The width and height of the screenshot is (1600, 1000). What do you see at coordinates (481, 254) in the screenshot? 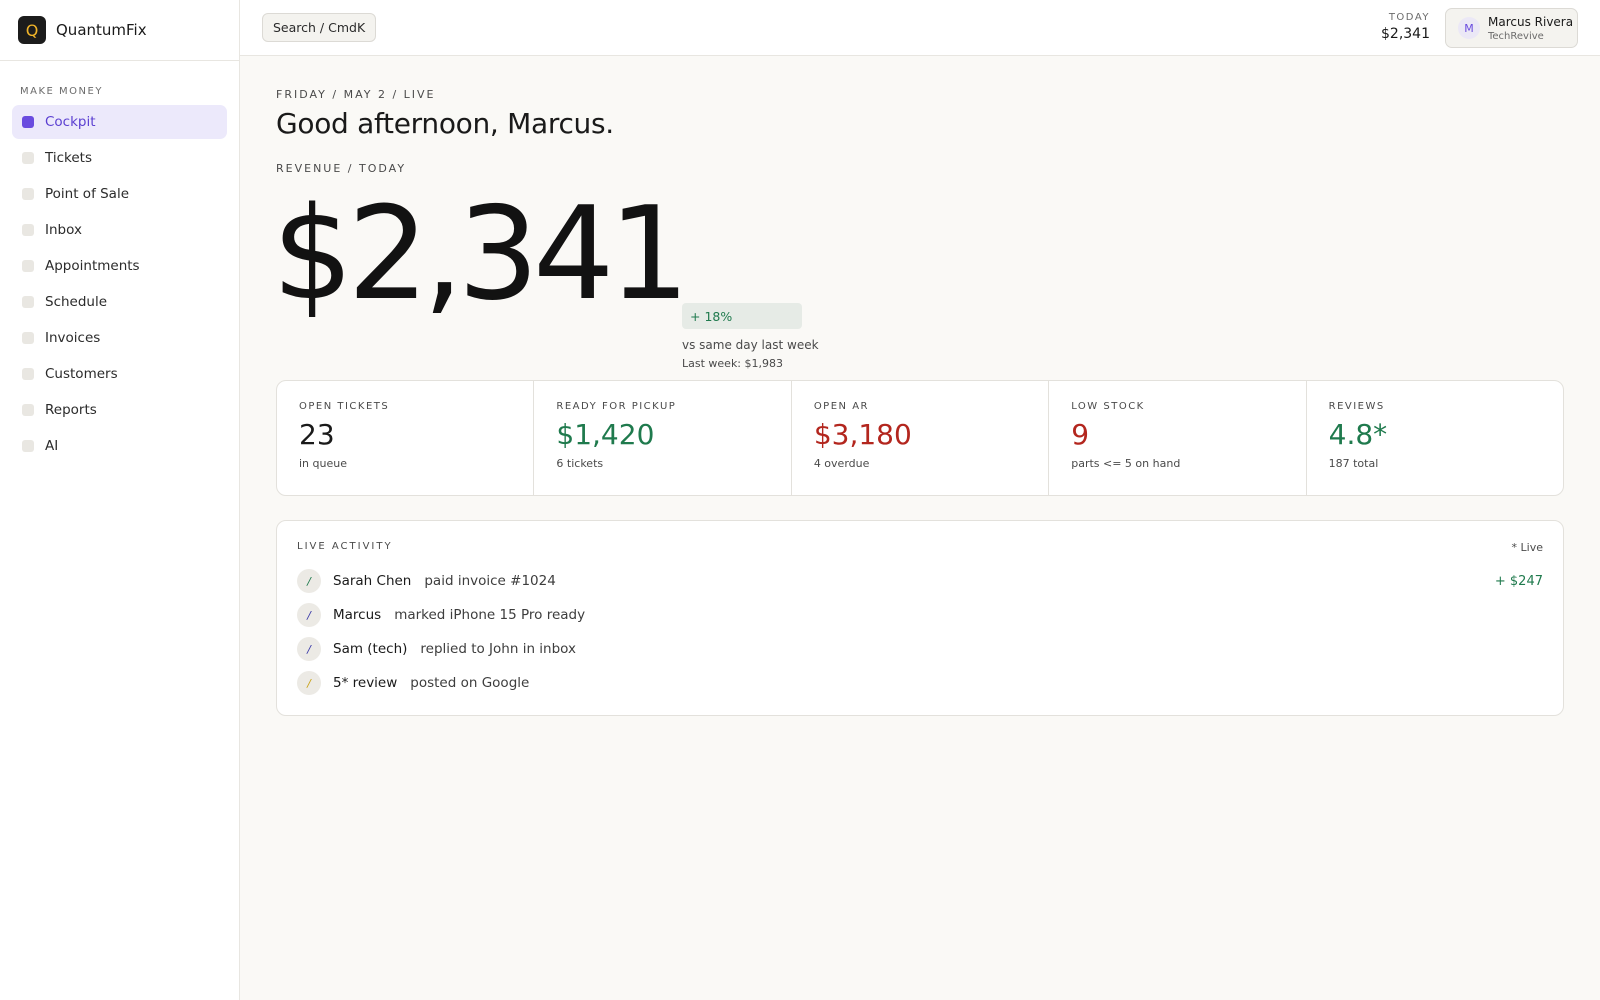
I see `revenue-value: $2,341` at bounding box center [481, 254].